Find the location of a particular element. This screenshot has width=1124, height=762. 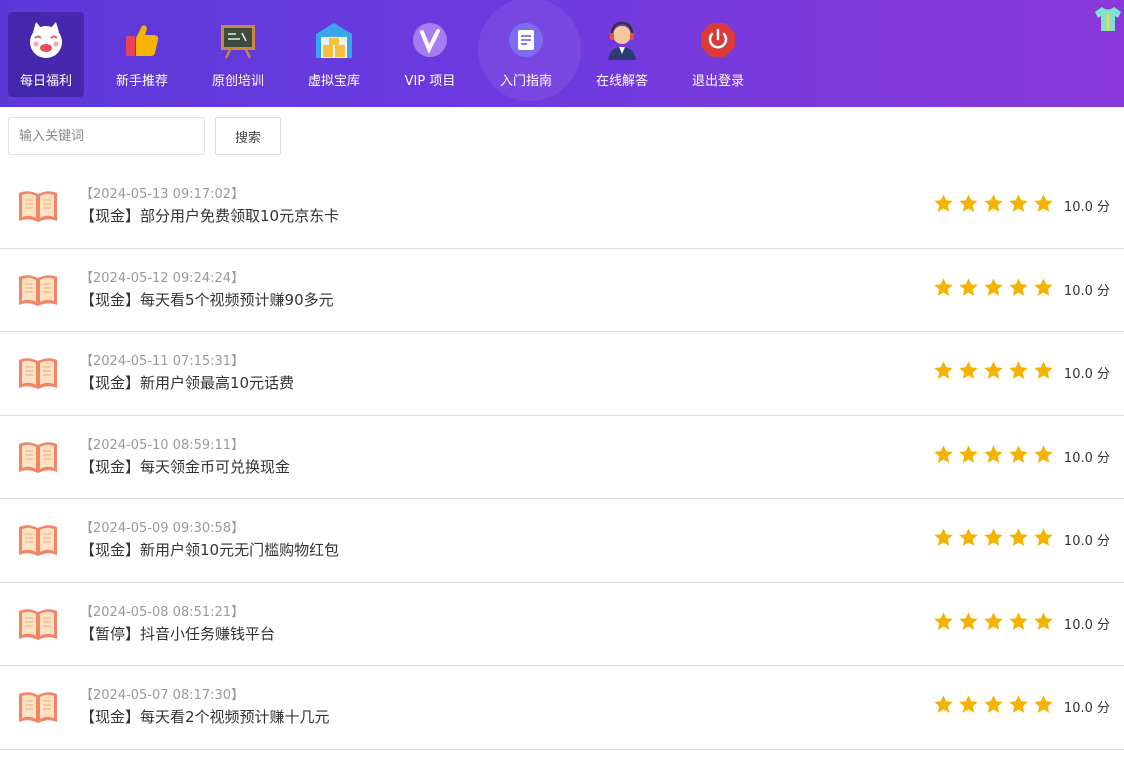

nav-item-online-answers: 在线解答 is located at coordinates (622, 54).